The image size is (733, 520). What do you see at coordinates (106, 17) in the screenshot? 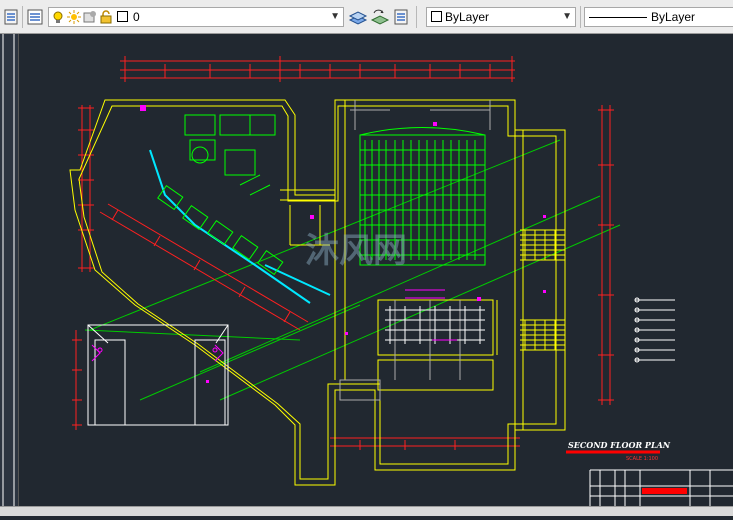
I see `unlock-icon` at bounding box center [106, 17].